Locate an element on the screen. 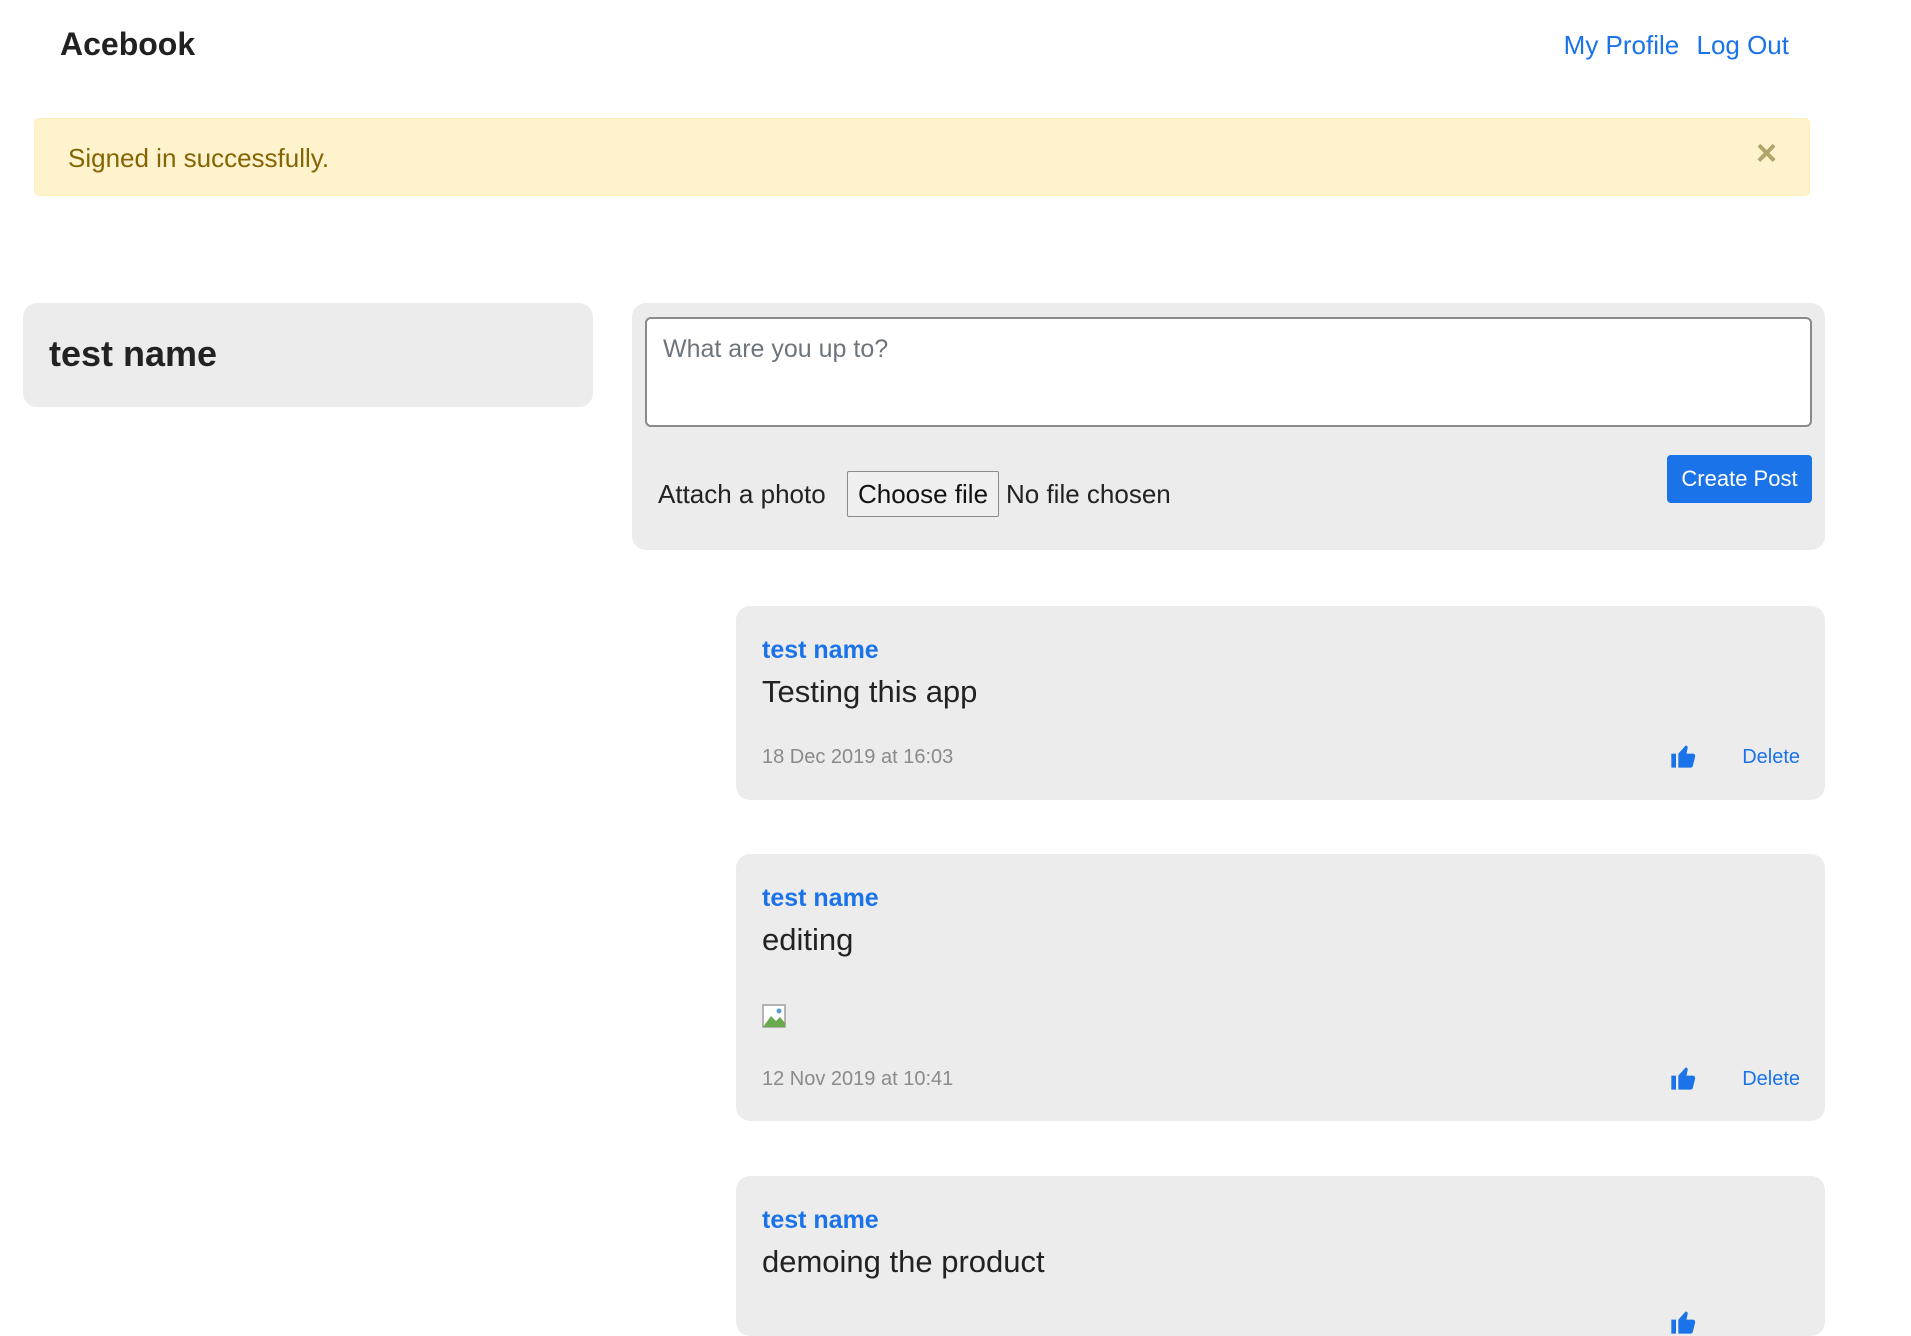 This screenshot has height=1336, width=1911. navbar: Acebook My Profile Log Out is located at coordinates (955, 47).